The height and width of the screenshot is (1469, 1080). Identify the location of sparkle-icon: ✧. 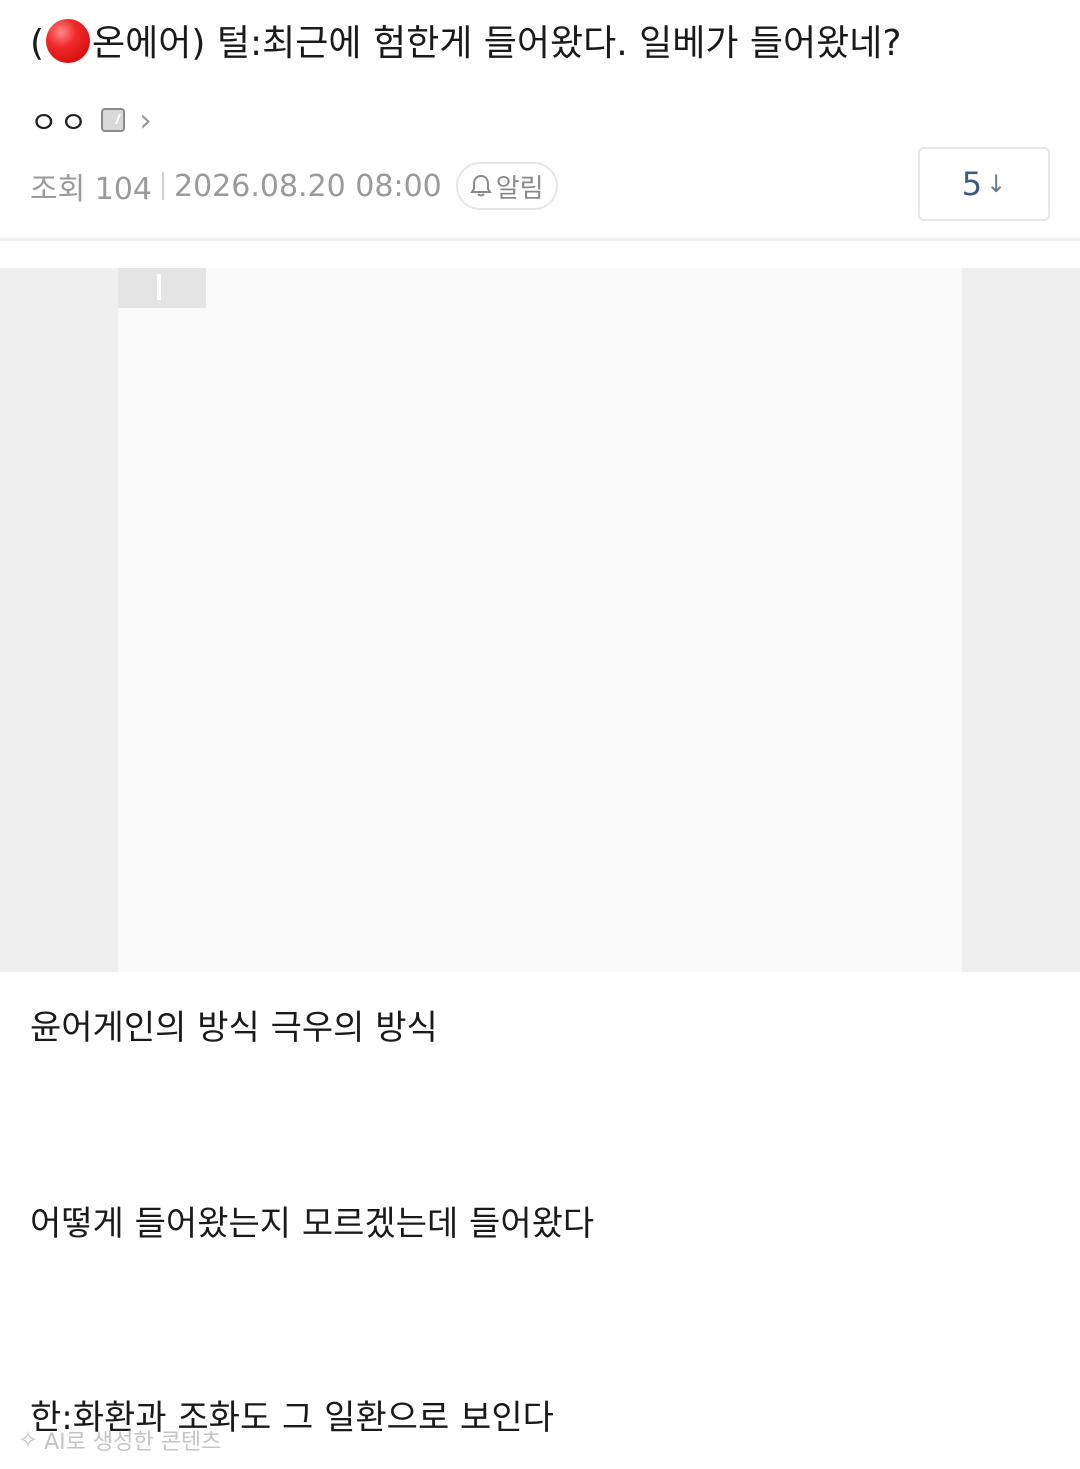
(28, 1440).